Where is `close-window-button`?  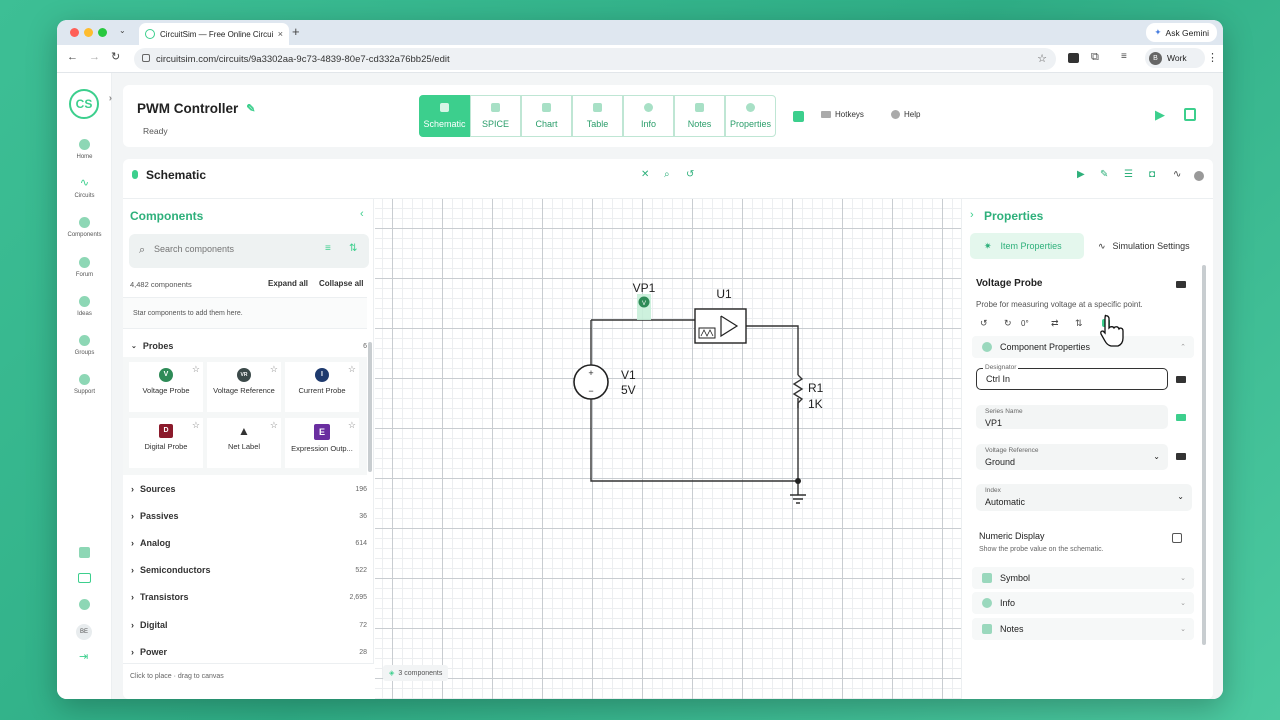
close-window-button is located at coordinates (74, 32).